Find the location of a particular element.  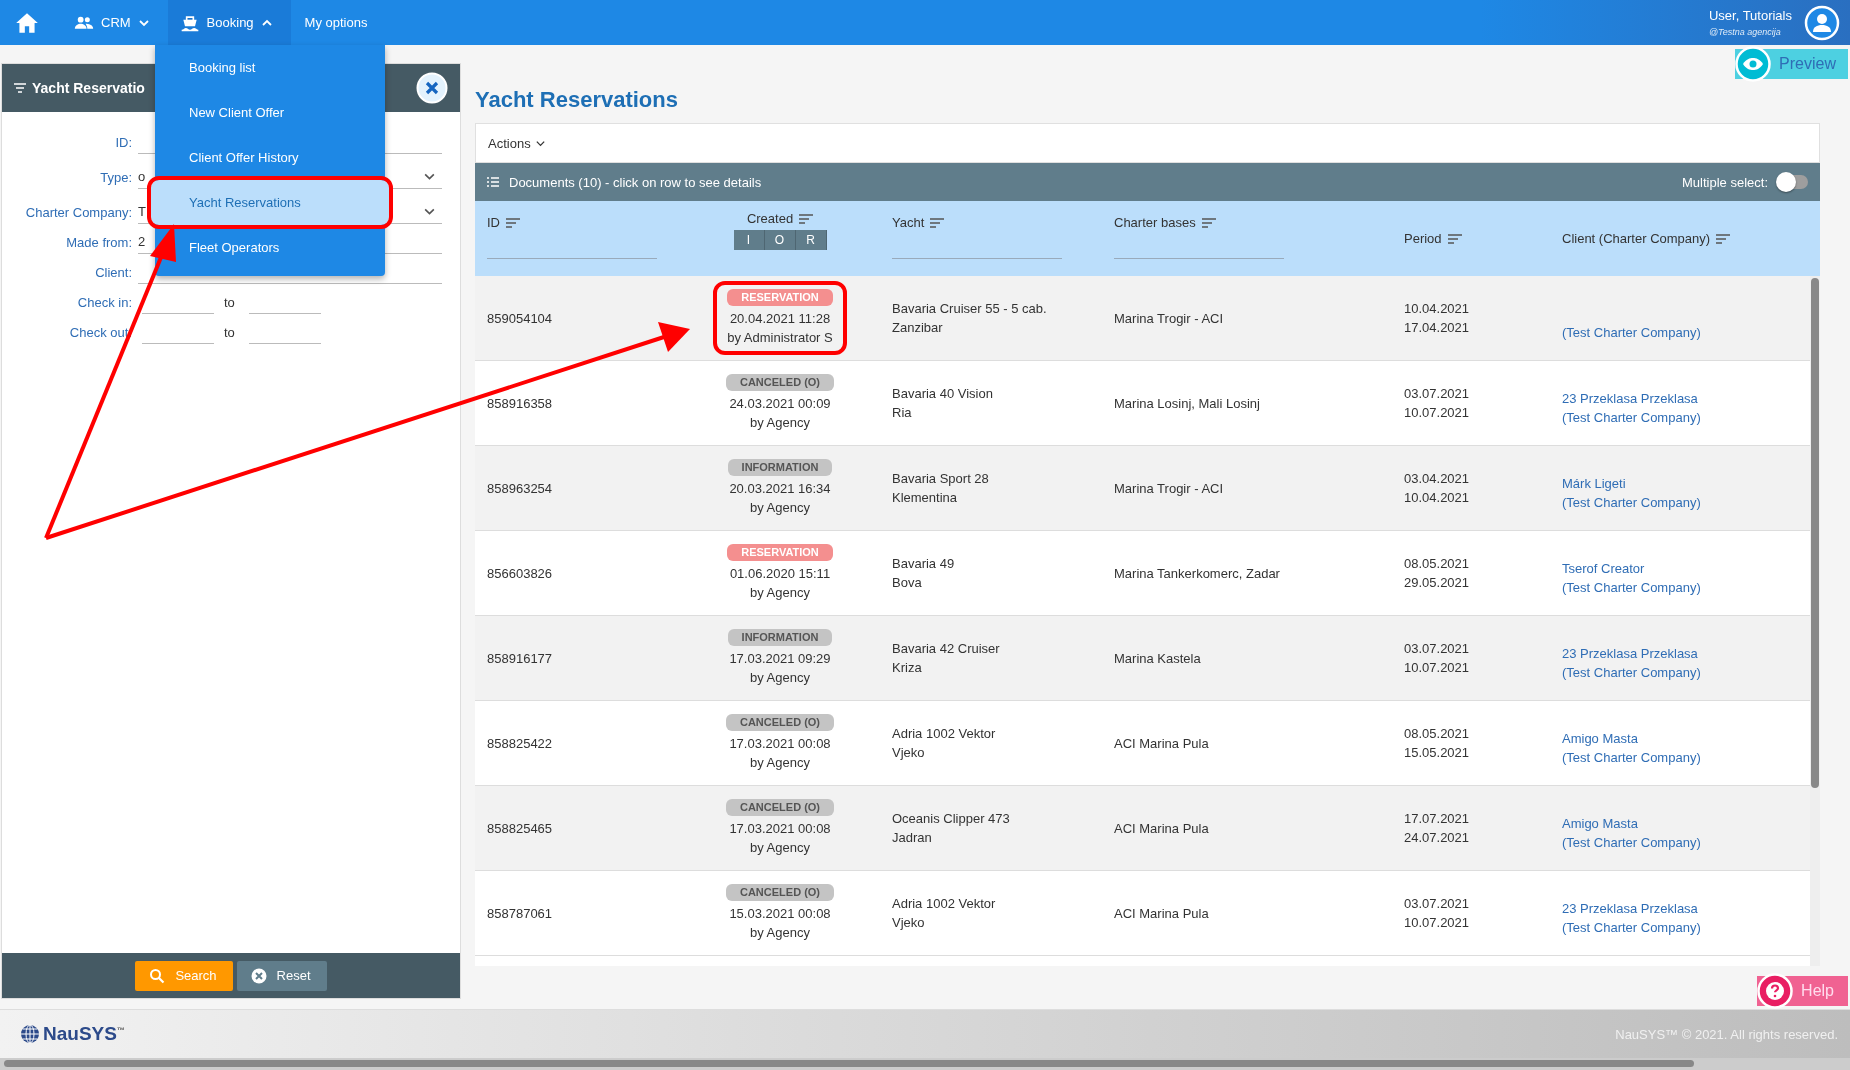

status-badge: INFORMATION is located at coordinates (780, 467).